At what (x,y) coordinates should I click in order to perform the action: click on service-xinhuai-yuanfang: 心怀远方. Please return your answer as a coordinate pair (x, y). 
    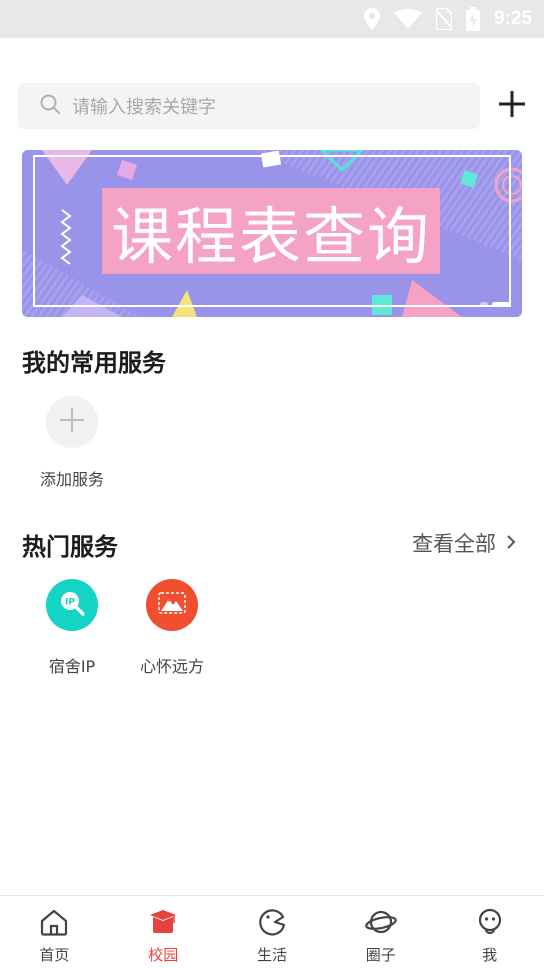
    Looking at the image, I should click on (172, 628).